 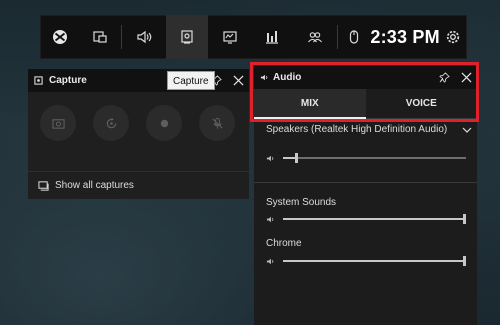 I want to click on system-sounds-volume-slider, so click(x=366, y=219).